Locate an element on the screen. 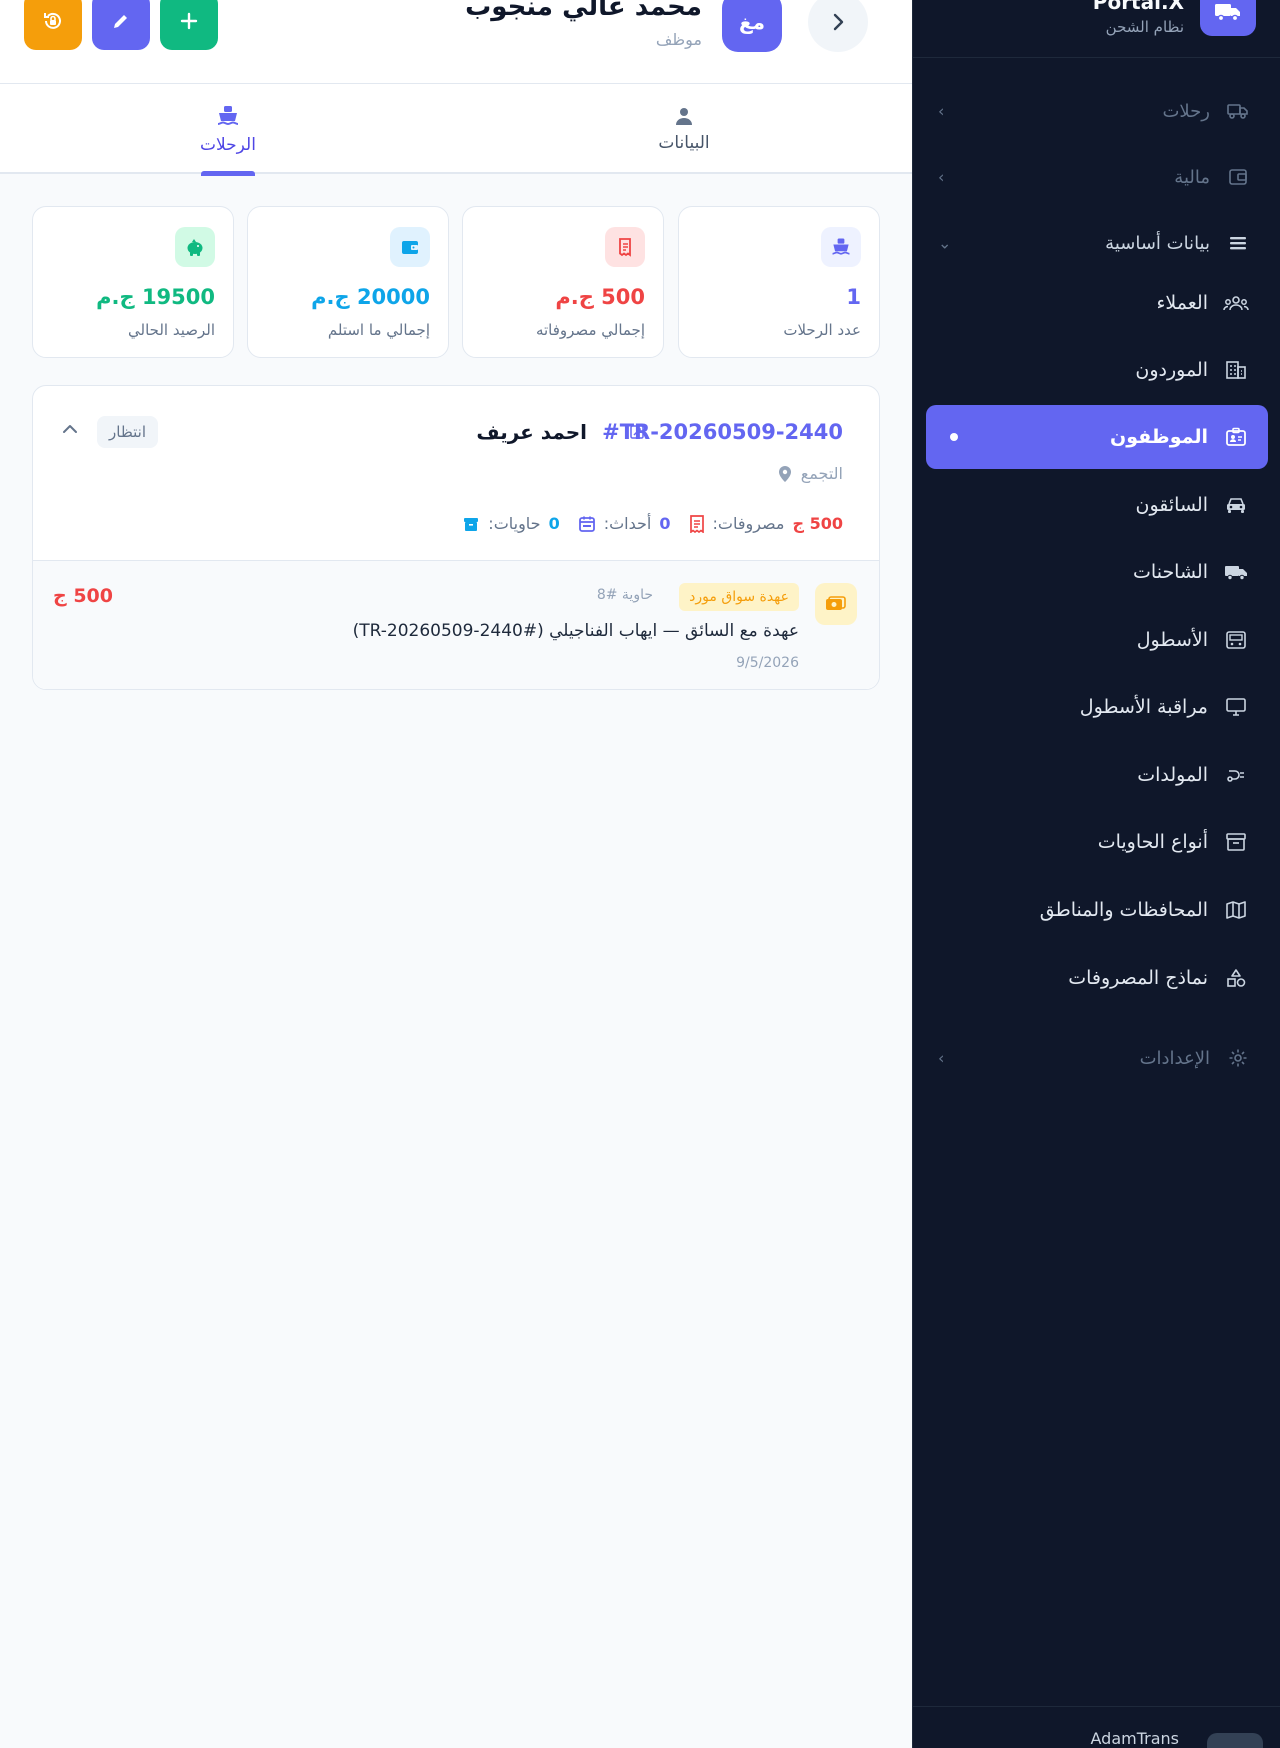 The image size is (1280, 1748). shapes-icon is located at coordinates (1236, 978).